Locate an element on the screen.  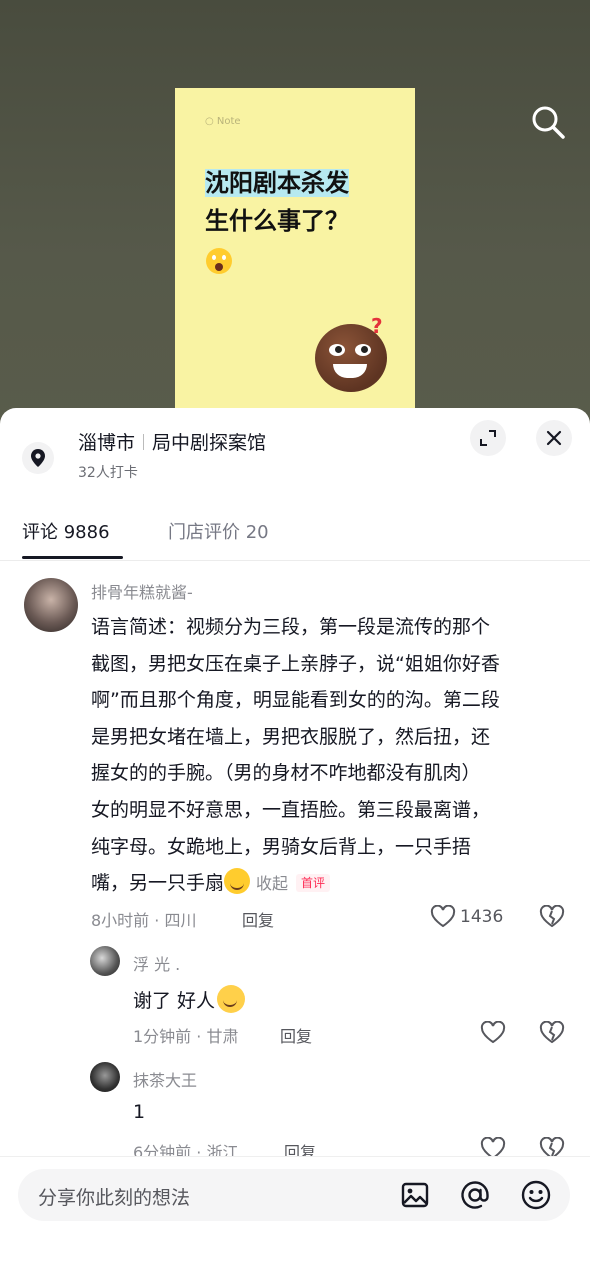
comment-line: 啊”而且那个角度，明显能看到女的的沟。第二段 is located at coordinates (295, 700).